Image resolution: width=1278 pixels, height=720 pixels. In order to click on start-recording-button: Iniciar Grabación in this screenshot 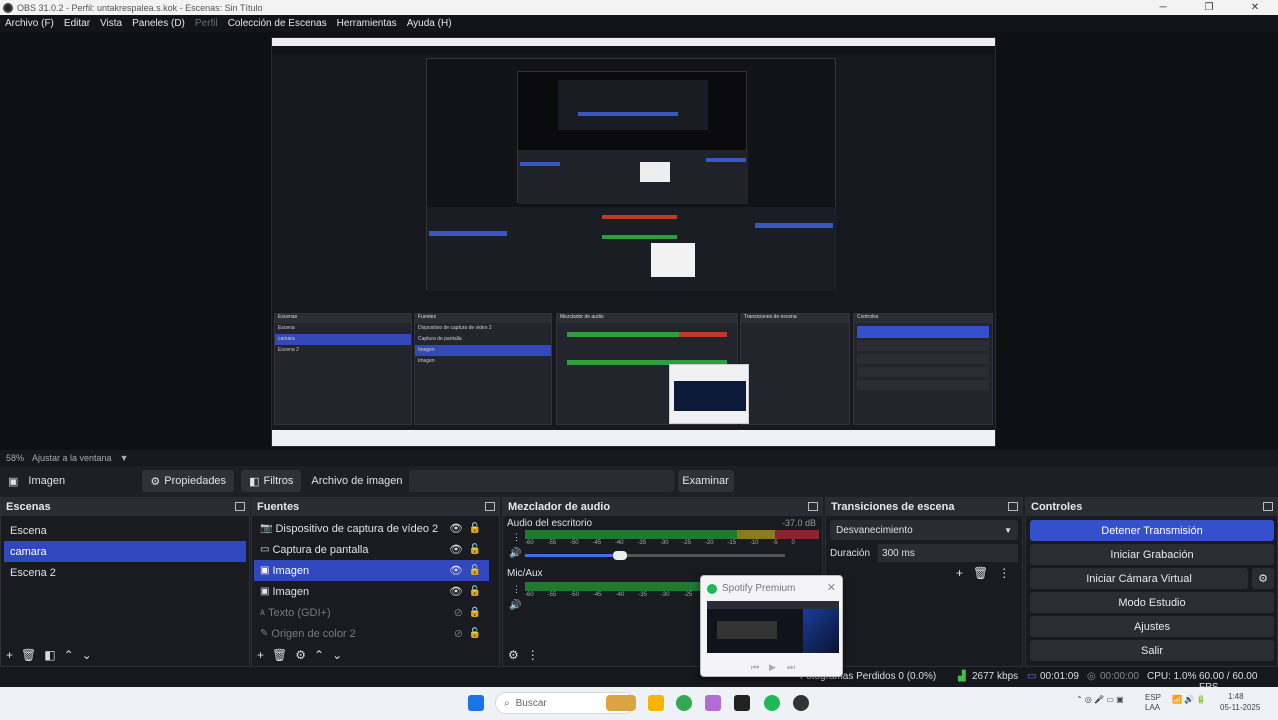, I will do `click(1152, 554)`.